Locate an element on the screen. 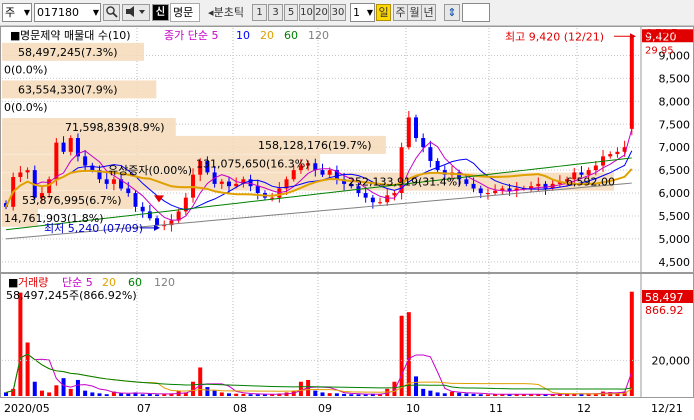 The height and width of the screenshot is (420, 694). volume-pct-label: 866.92 is located at coordinates (664, 310).